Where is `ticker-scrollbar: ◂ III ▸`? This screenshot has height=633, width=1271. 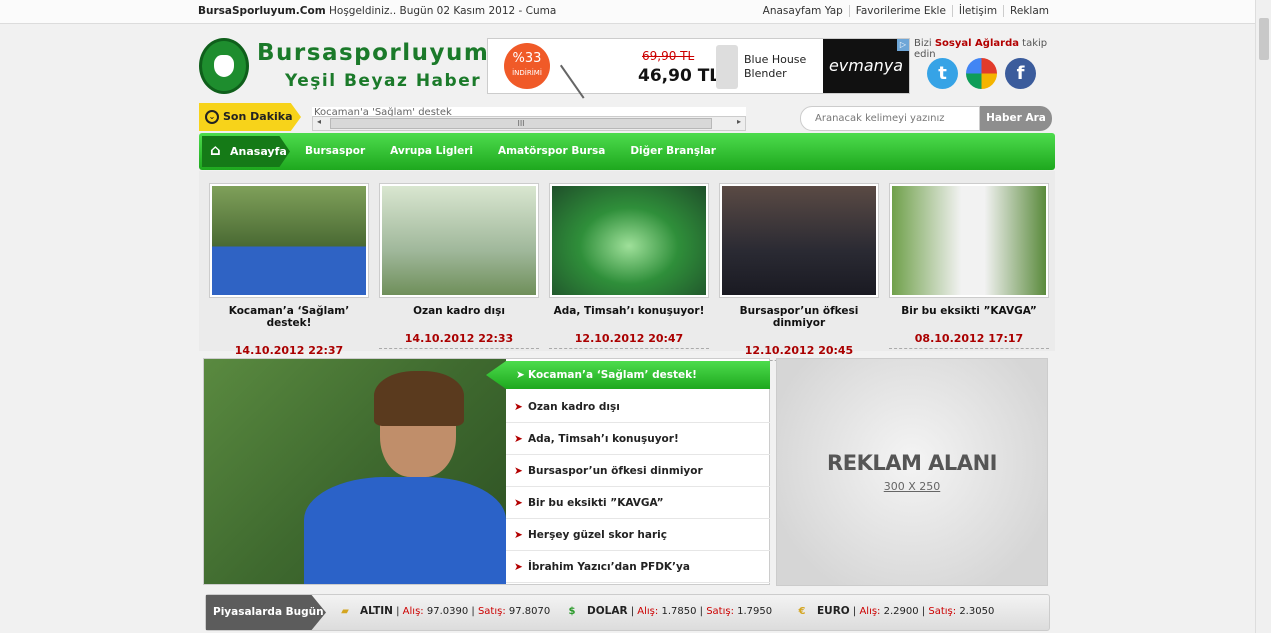
ticker-scrollbar: ◂ III ▸ is located at coordinates (529, 123).